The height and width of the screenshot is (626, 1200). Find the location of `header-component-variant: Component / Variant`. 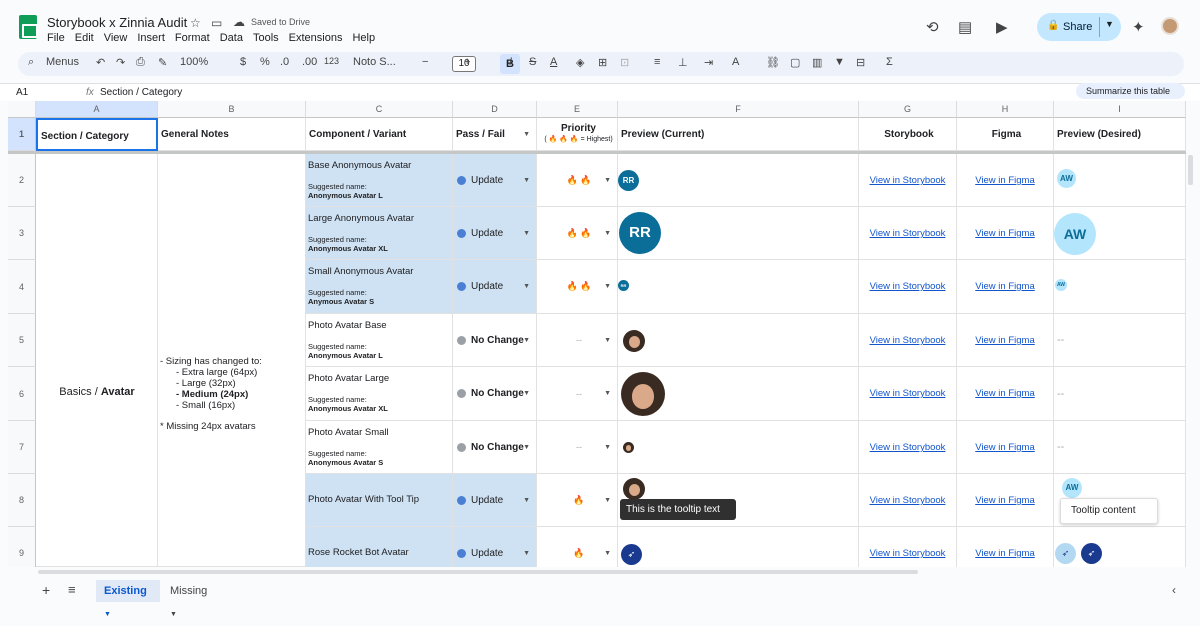

header-component-variant: Component / Variant is located at coordinates (379, 134).